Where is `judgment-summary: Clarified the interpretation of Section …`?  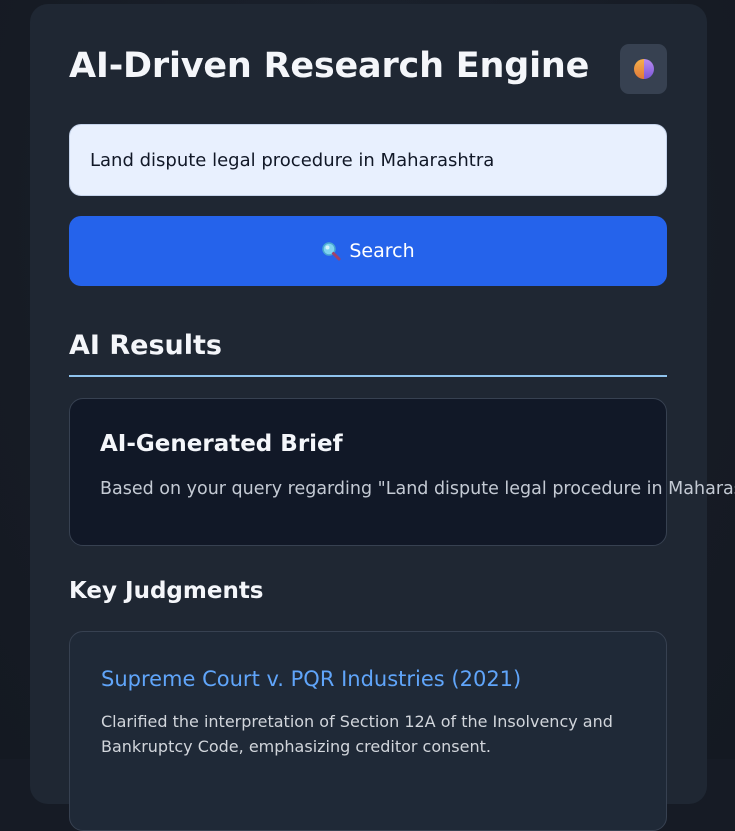
judgment-summary: Clarified the interpretation of Section … is located at coordinates (357, 734).